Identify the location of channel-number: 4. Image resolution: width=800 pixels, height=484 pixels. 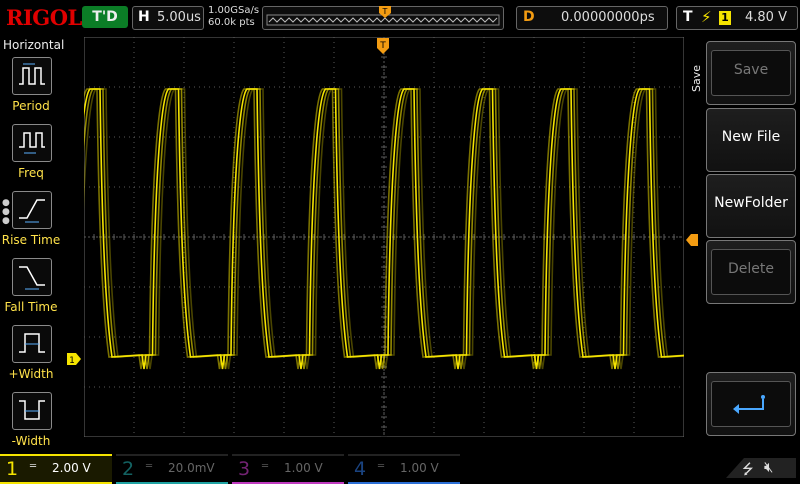
(360, 469).